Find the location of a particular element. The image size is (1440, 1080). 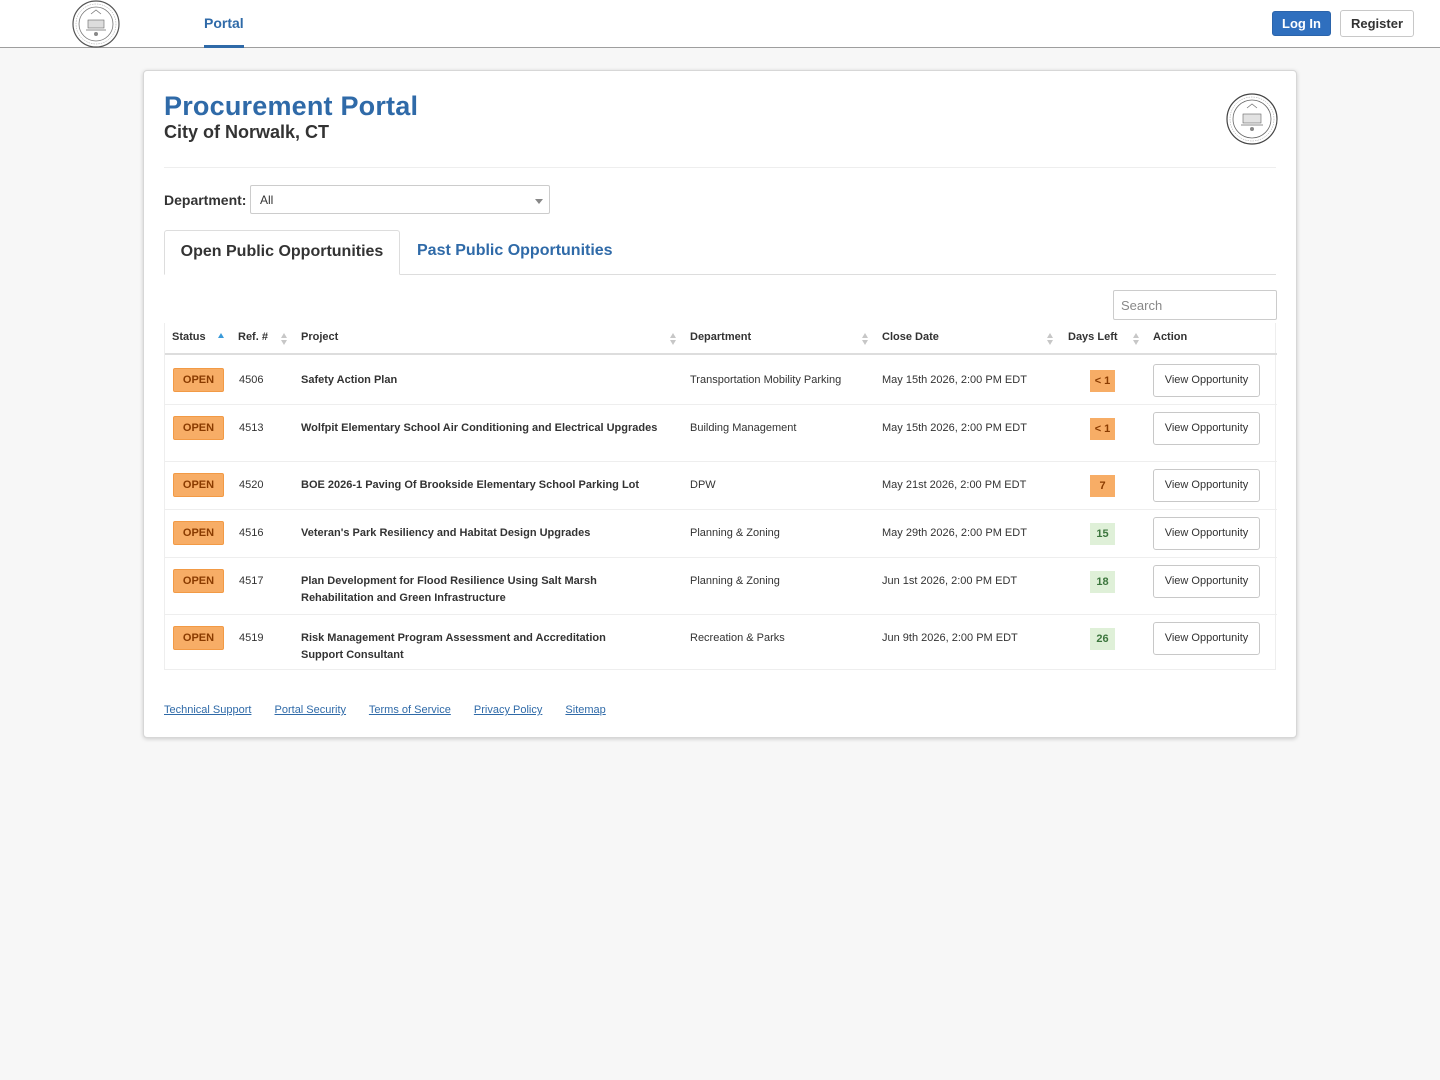

column-header-project: Project is located at coordinates (319, 337).